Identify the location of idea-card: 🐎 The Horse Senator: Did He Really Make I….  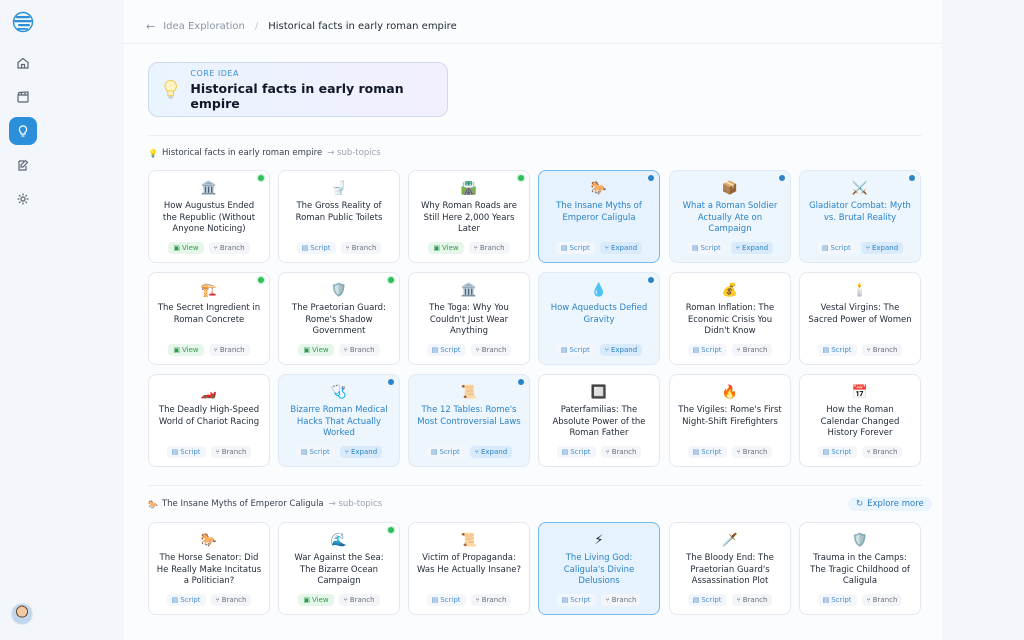
(209, 568).